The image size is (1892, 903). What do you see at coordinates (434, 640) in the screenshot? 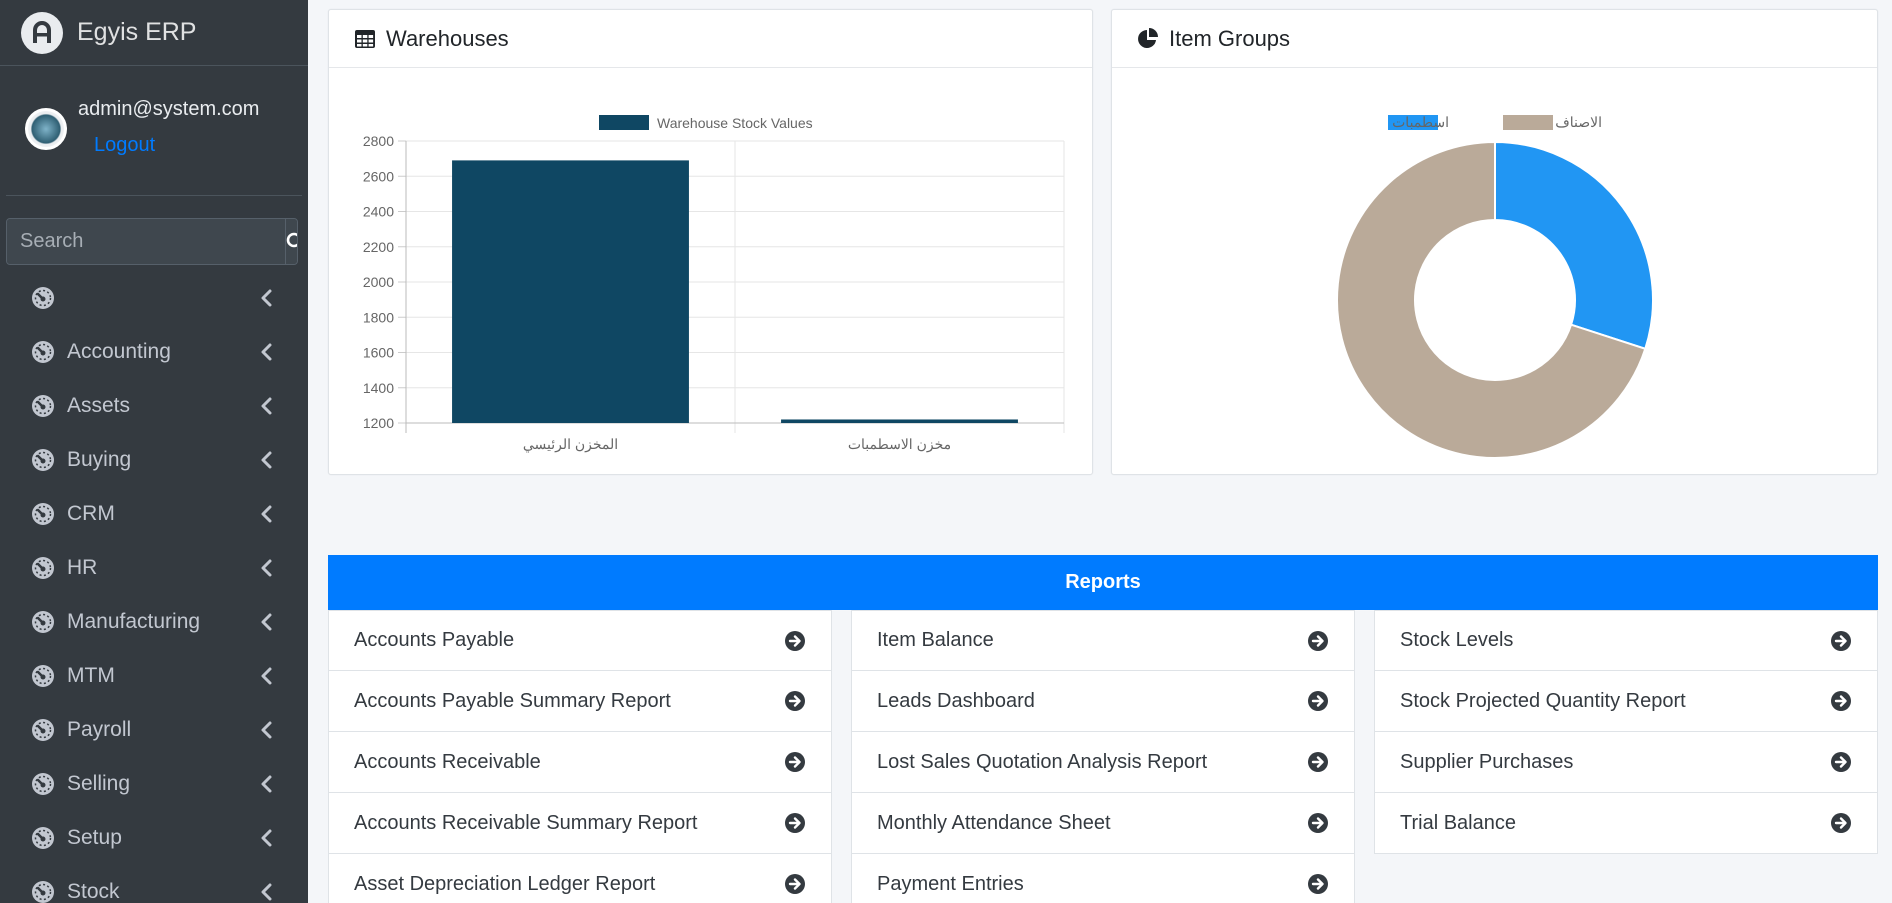
I see `report-label: Accounts Payable` at bounding box center [434, 640].